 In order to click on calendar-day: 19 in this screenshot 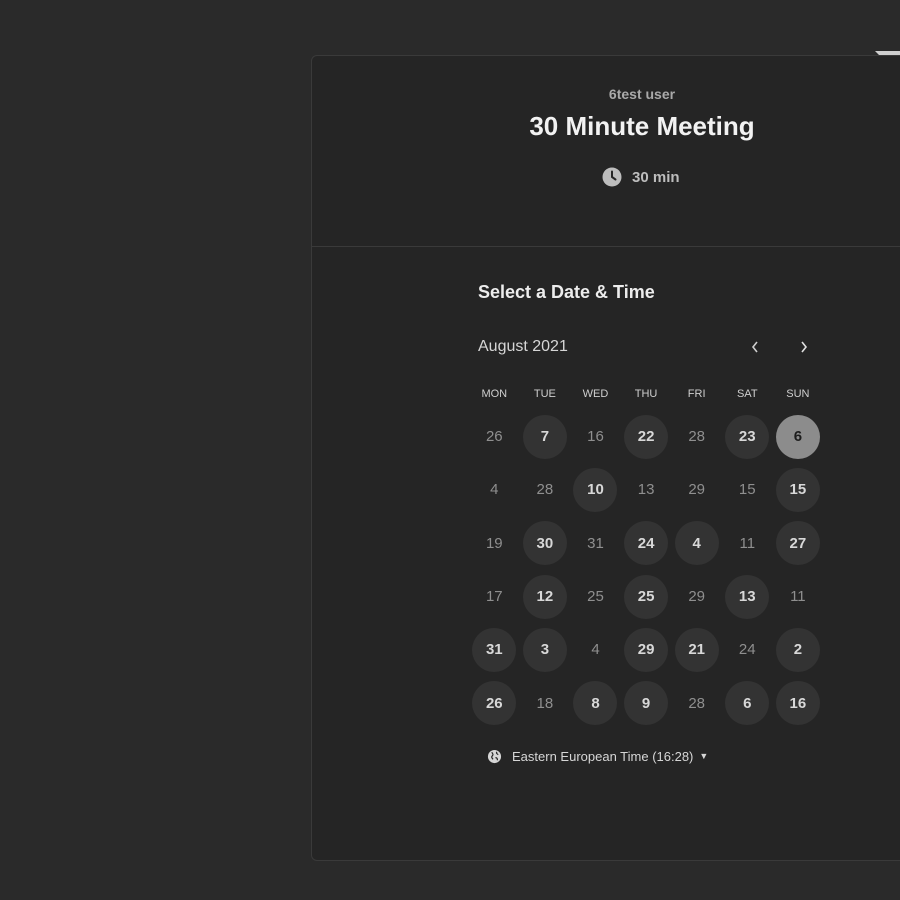, I will do `click(494, 543)`.